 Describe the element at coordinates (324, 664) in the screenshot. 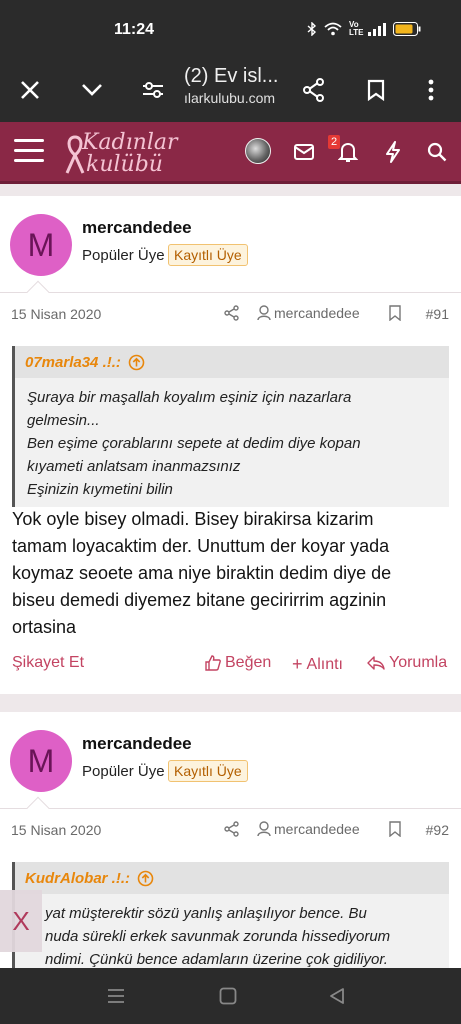

I see `quote-label: Alıntı` at that location.